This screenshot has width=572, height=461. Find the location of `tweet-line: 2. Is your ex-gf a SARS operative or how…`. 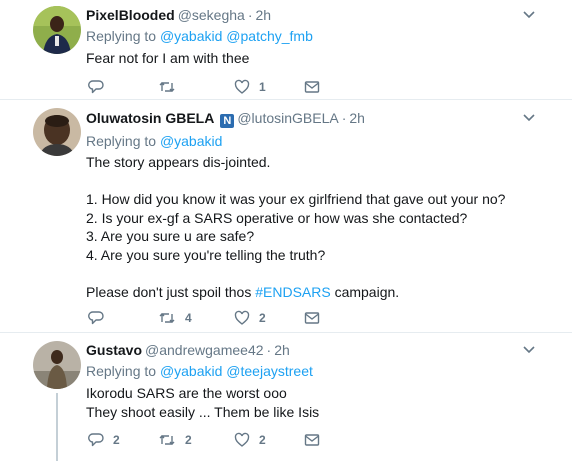

tweet-line: 2. Is your ex-gf a SARS operative or how… is located at coordinates (277, 217).